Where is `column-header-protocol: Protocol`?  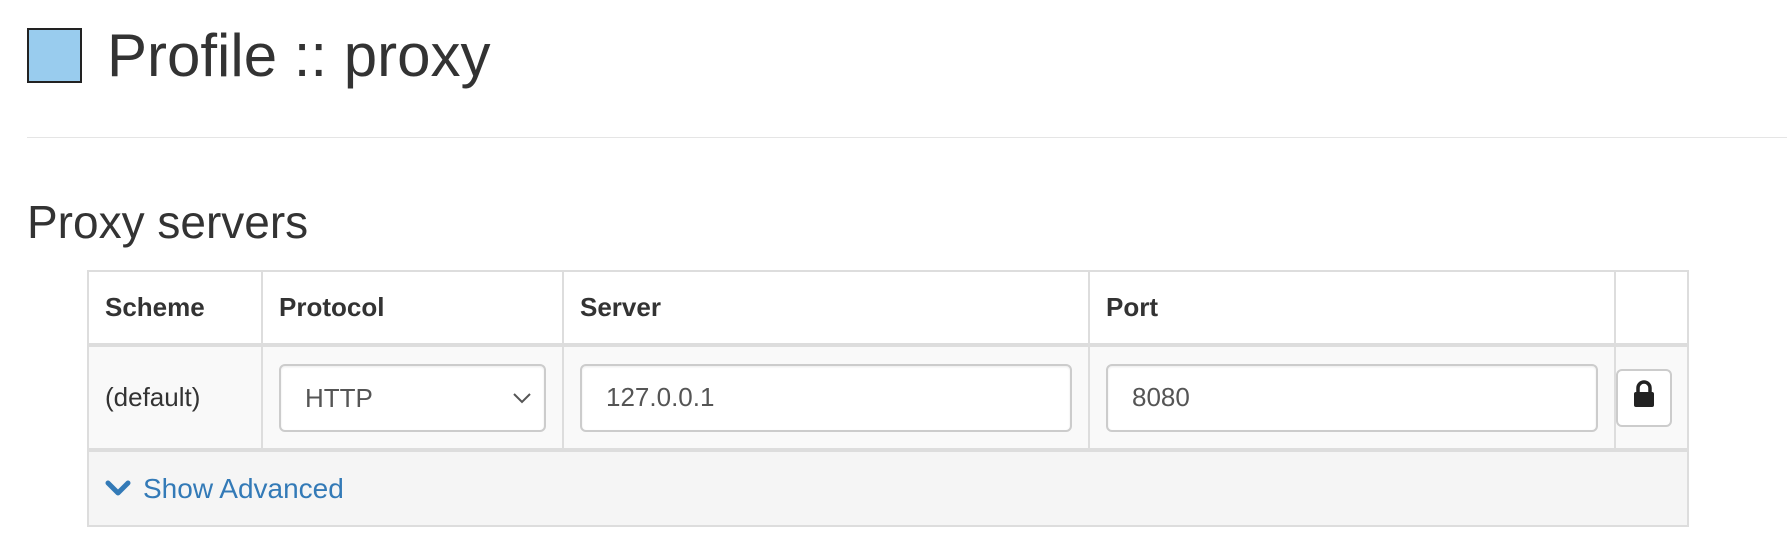 column-header-protocol: Protocol is located at coordinates (412, 308).